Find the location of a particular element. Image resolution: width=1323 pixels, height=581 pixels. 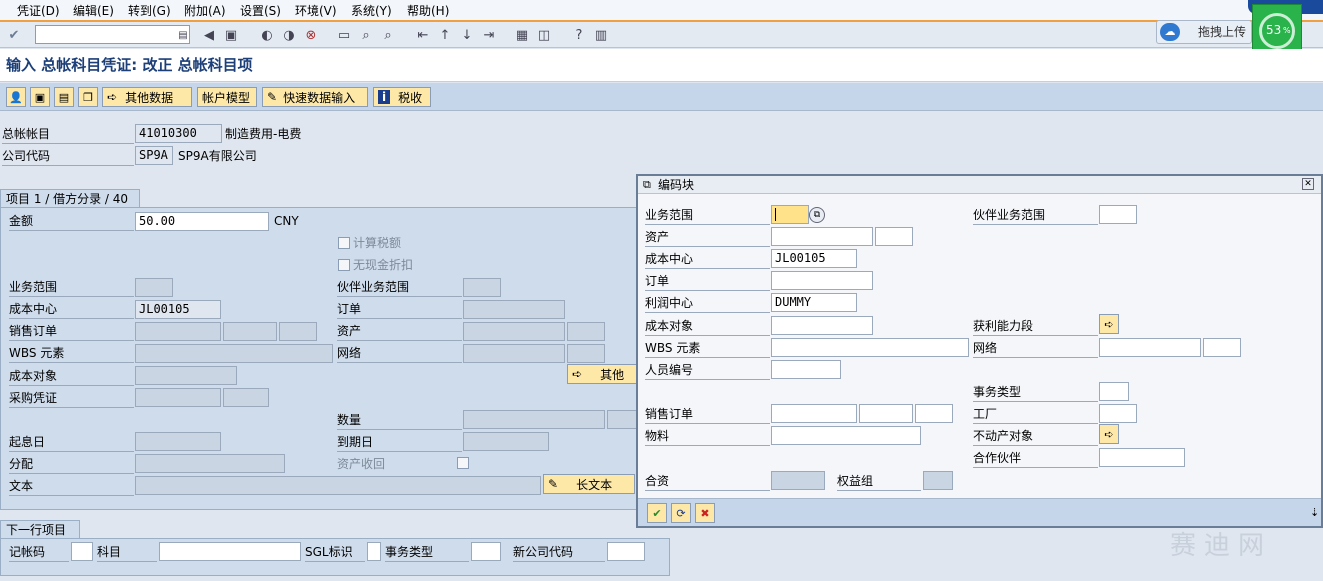

scroll-down-icon: ⇣ is located at coordinates (1314, 512).